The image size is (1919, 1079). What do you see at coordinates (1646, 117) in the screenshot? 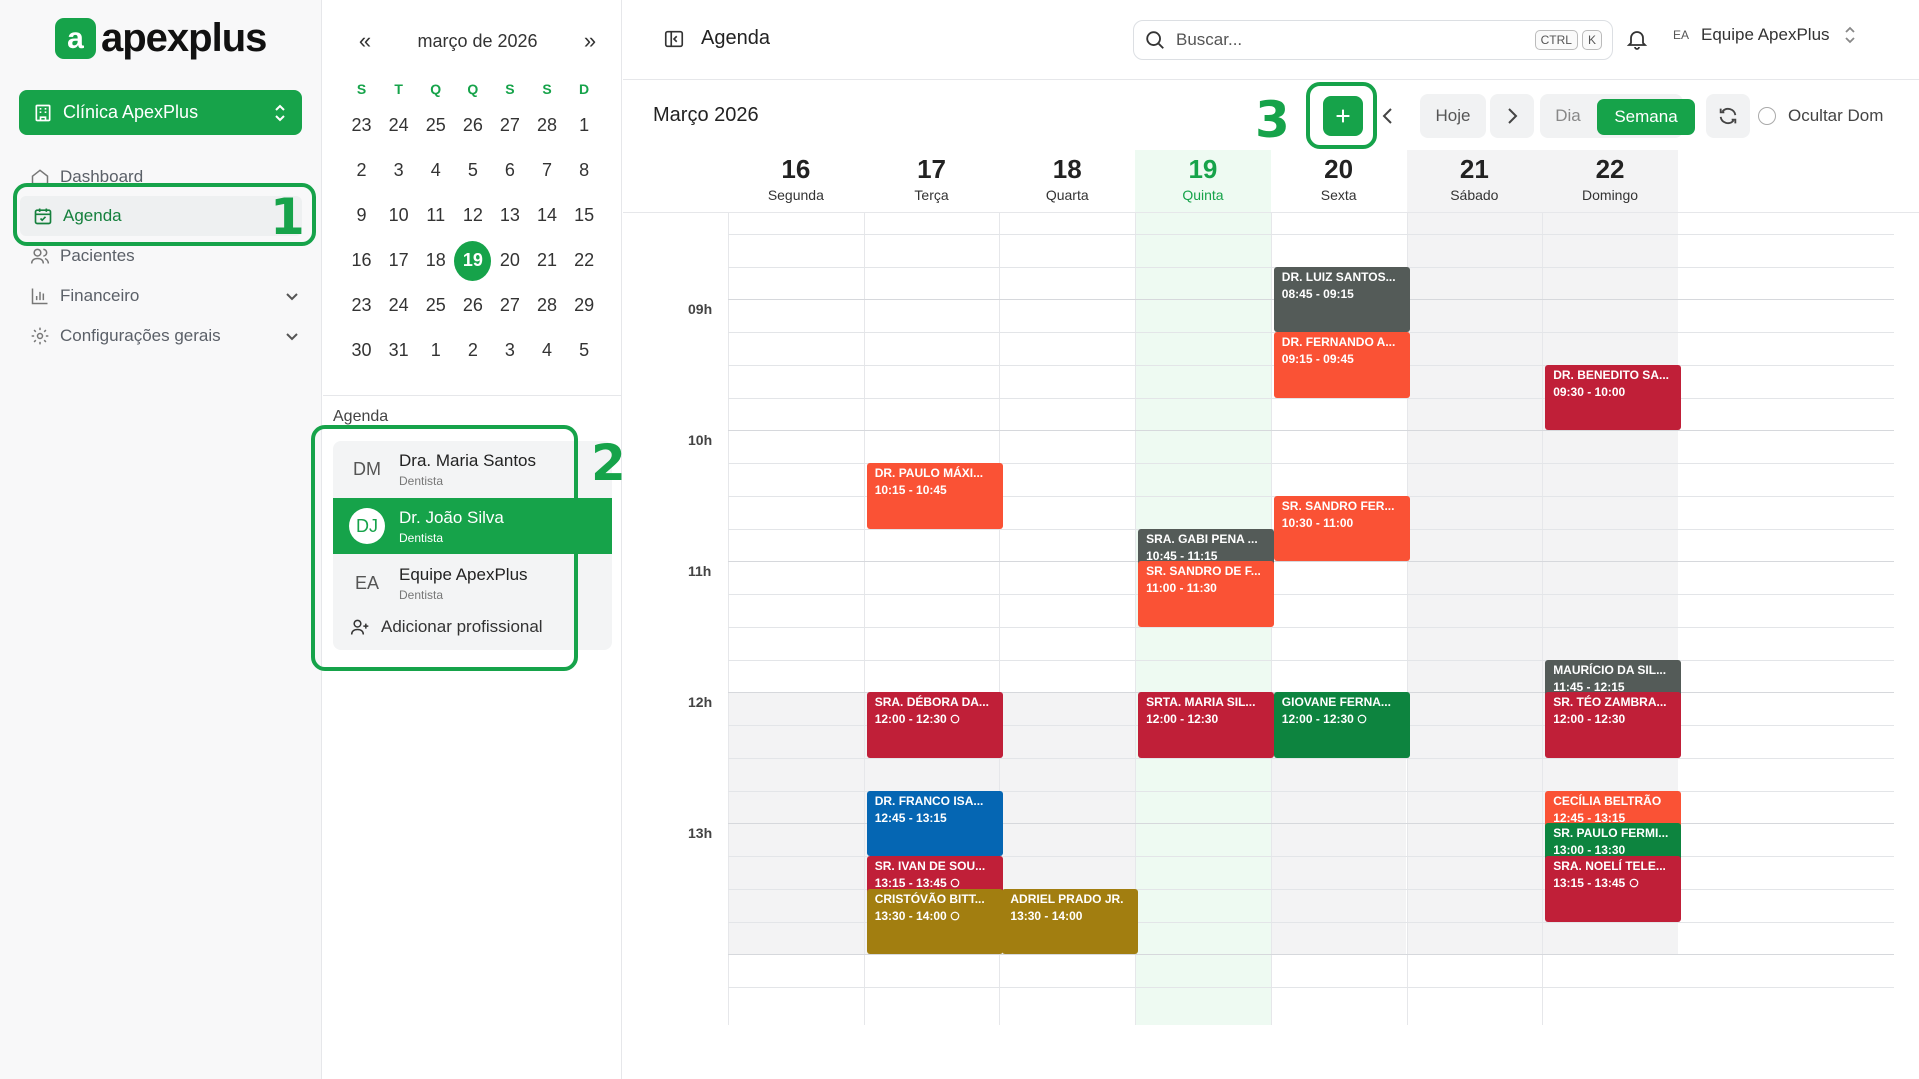
I see `view-week-button: Semana` at bounding box center [1646, 117].